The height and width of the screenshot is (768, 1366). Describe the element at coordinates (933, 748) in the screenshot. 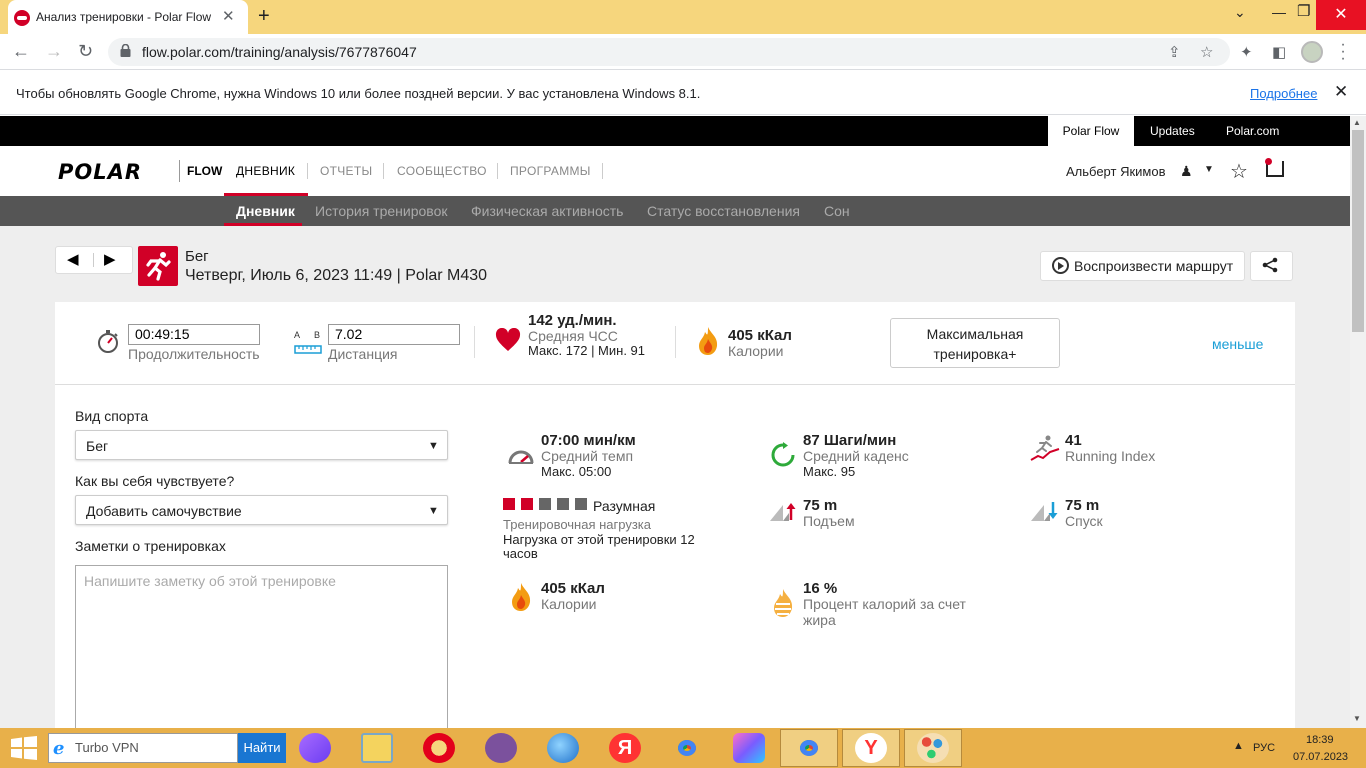

I see `paint-icon` at that location.